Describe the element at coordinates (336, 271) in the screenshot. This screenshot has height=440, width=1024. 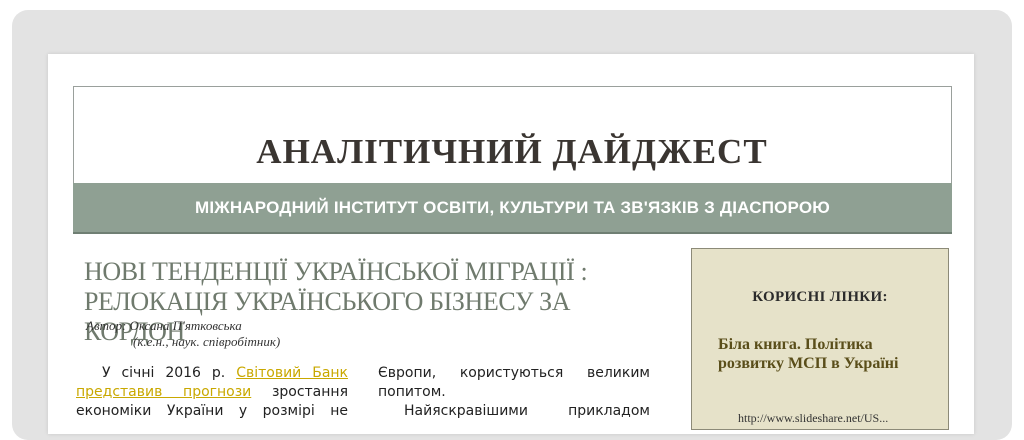
I see `article-title-line1: НОВІ ТЕНДЕНЦІЇ УКРАЇНСЬКОЇ МІГРАЦІЇ :` at that location.